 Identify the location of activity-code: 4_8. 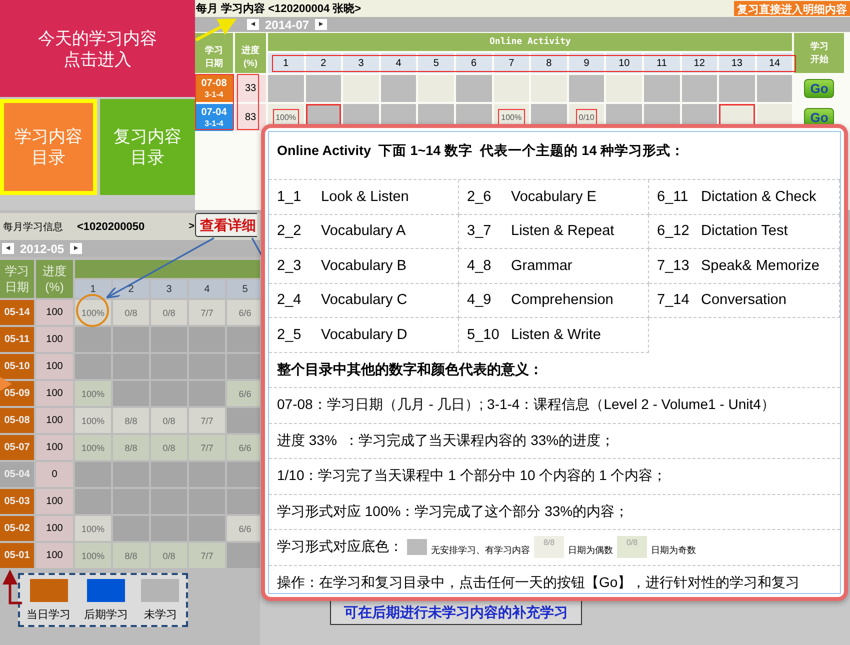
(479, 266).